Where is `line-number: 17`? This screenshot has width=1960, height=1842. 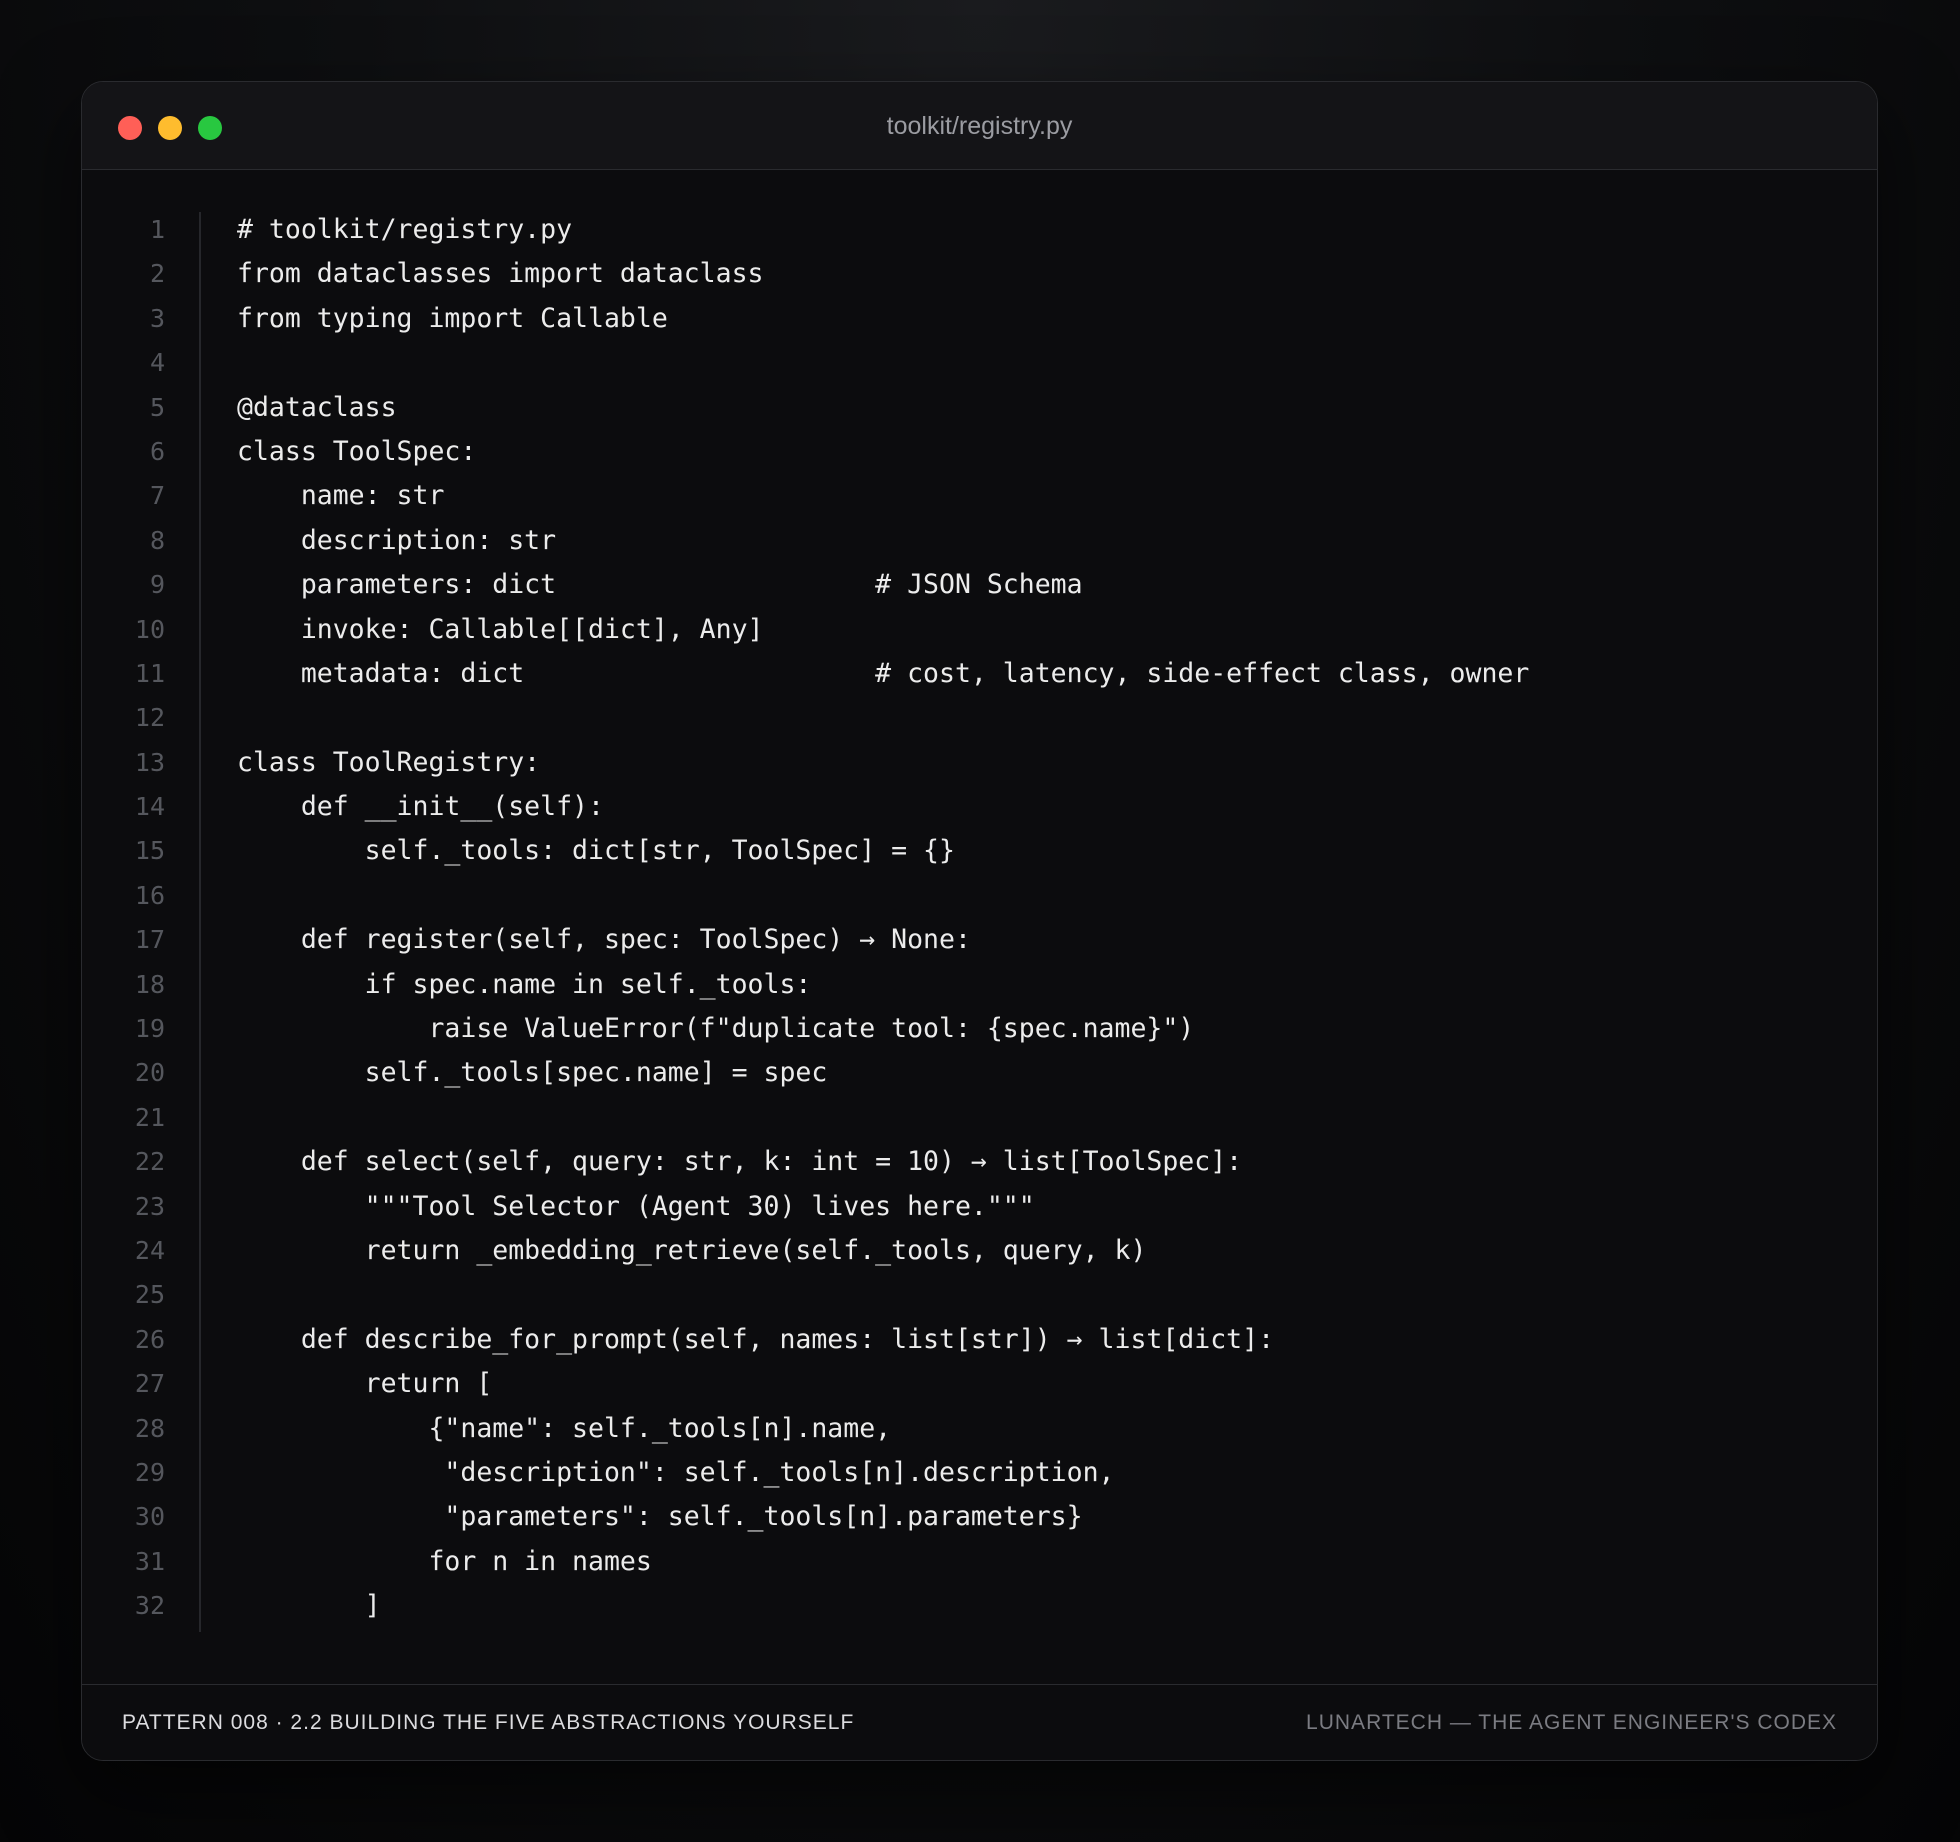
line-number: 17 is located at coordinates (149, 940).